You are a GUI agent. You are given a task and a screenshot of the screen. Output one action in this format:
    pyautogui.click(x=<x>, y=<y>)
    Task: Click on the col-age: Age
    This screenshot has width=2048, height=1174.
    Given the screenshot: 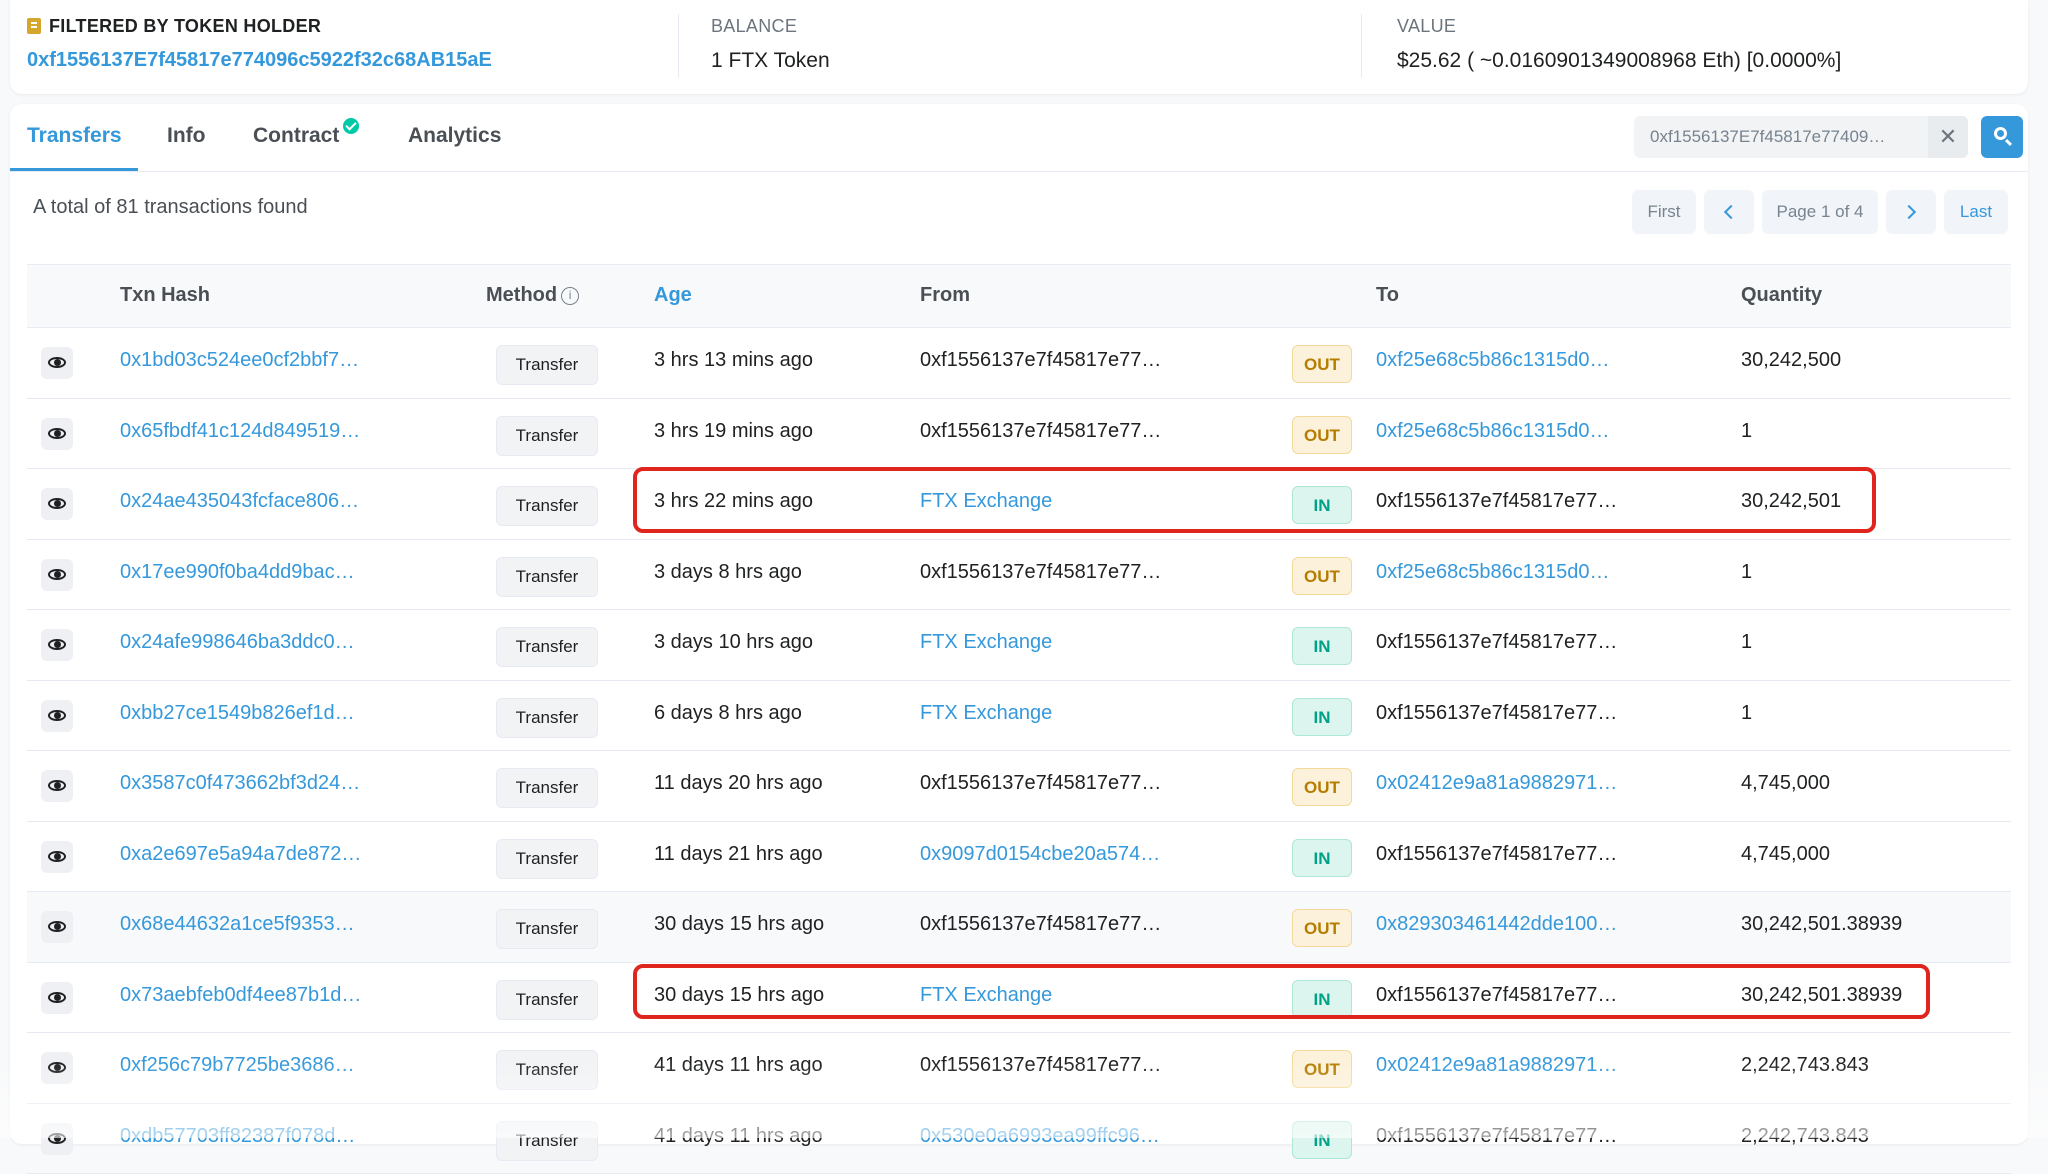 What is the action you would take?
    pyautogui.click(x=673, y=295)
    